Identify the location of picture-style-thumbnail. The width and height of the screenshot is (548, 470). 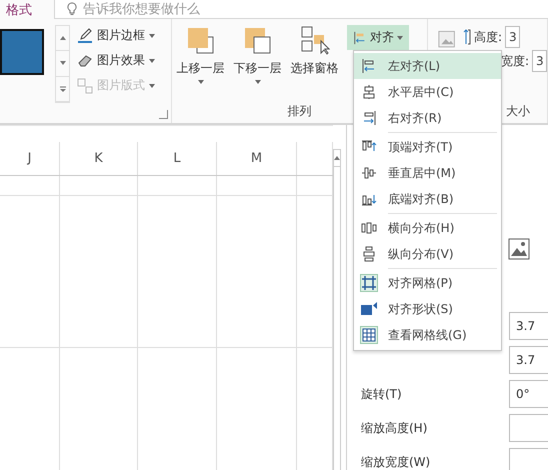
(22, 52).